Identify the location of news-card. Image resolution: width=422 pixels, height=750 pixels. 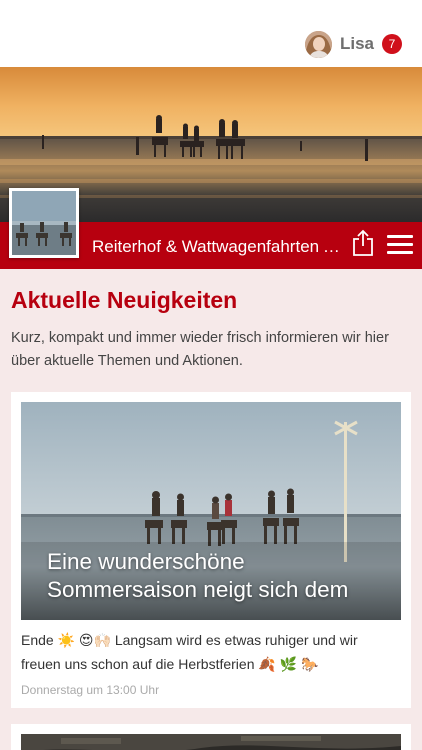
(211, 737).